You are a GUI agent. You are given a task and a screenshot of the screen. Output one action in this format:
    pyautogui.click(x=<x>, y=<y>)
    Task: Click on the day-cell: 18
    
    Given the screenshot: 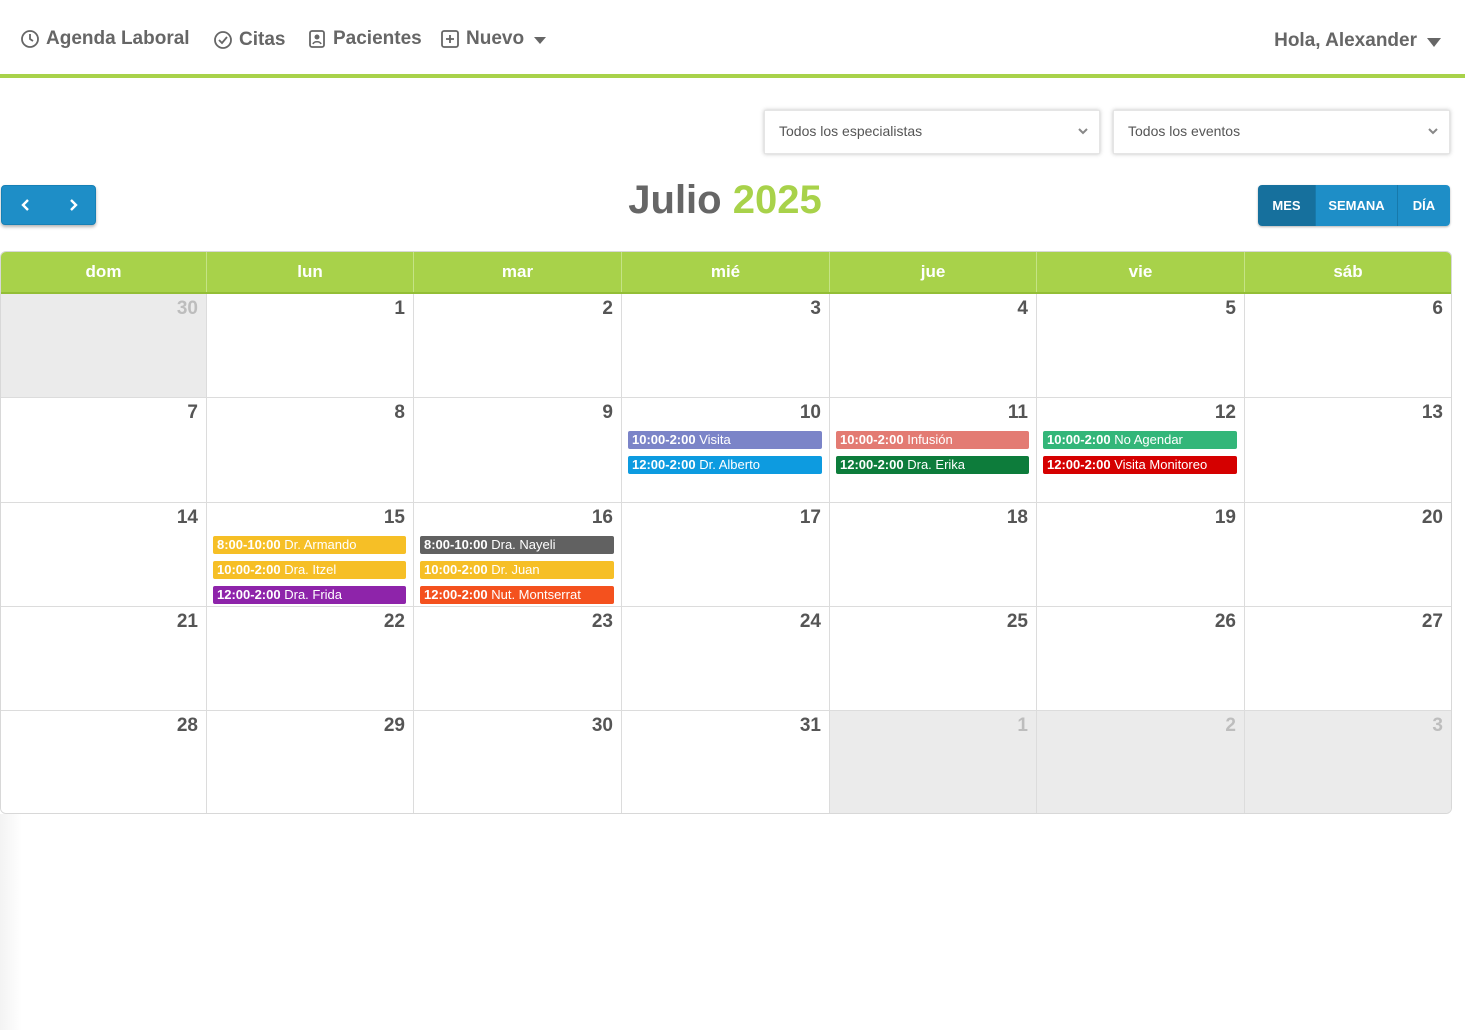 What is the action you would take?
    pyautogui.click(x=933, y=555)
    